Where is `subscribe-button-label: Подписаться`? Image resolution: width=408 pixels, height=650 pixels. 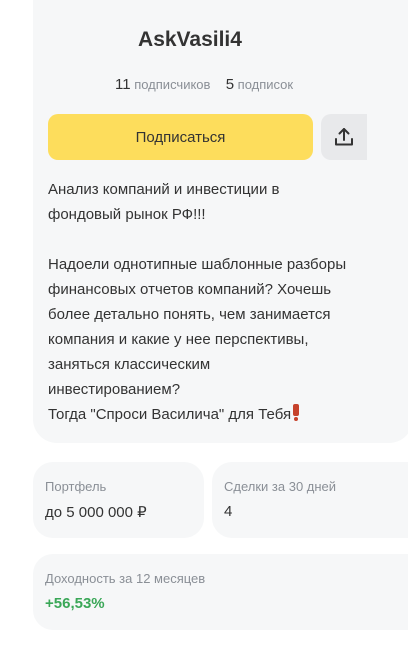 subscribe-button-label: Подписаться is located at coordinates (180, 137).